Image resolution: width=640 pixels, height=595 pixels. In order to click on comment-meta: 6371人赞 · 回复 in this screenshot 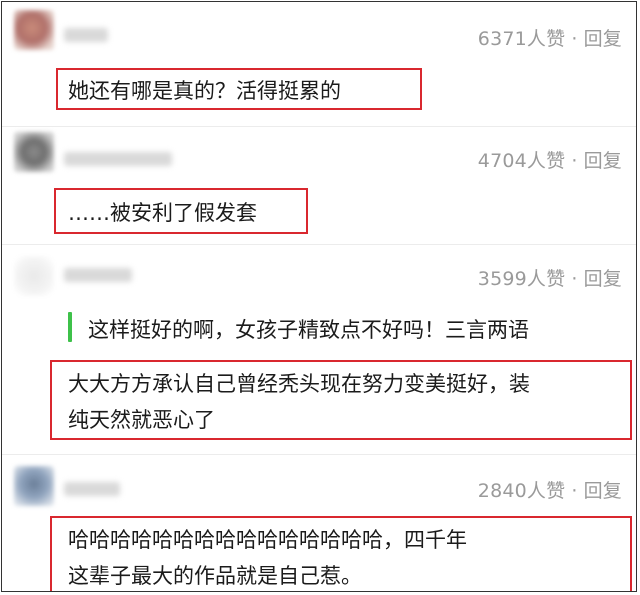, I will do `click(550, 37)`.